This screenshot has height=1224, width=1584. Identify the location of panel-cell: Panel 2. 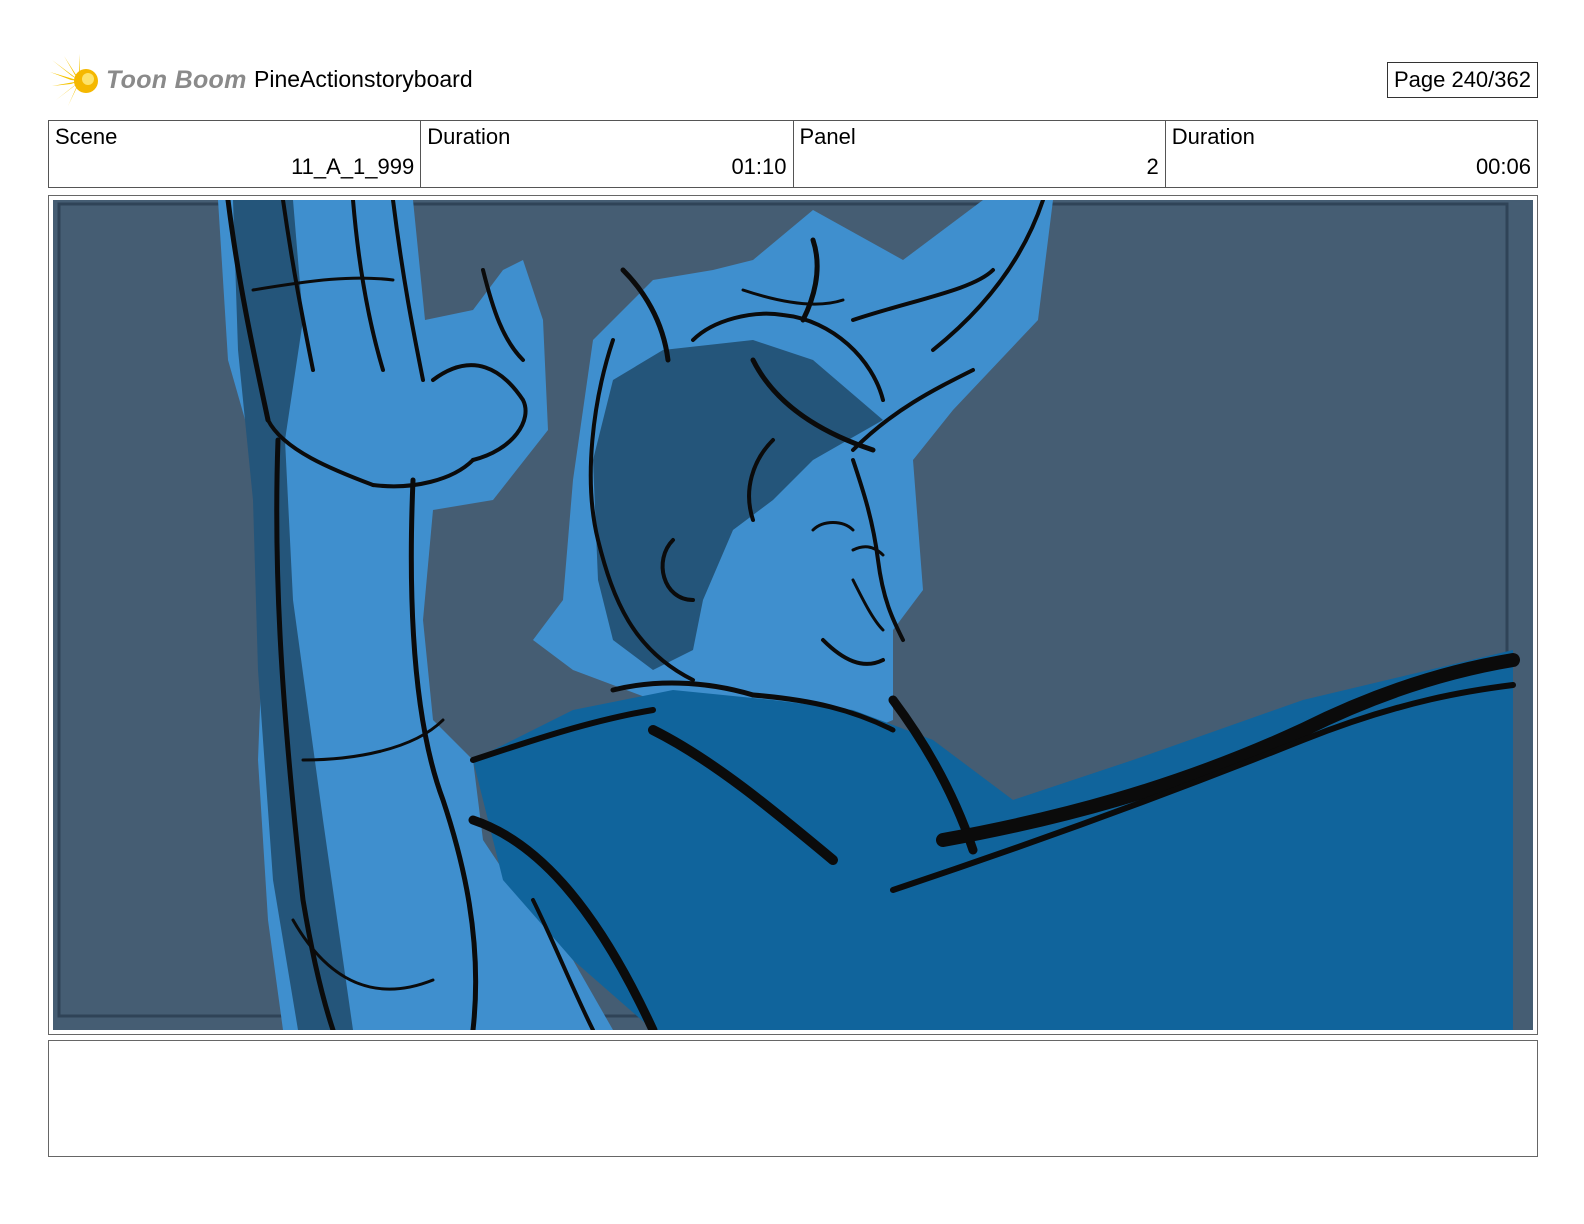
(980, 154).